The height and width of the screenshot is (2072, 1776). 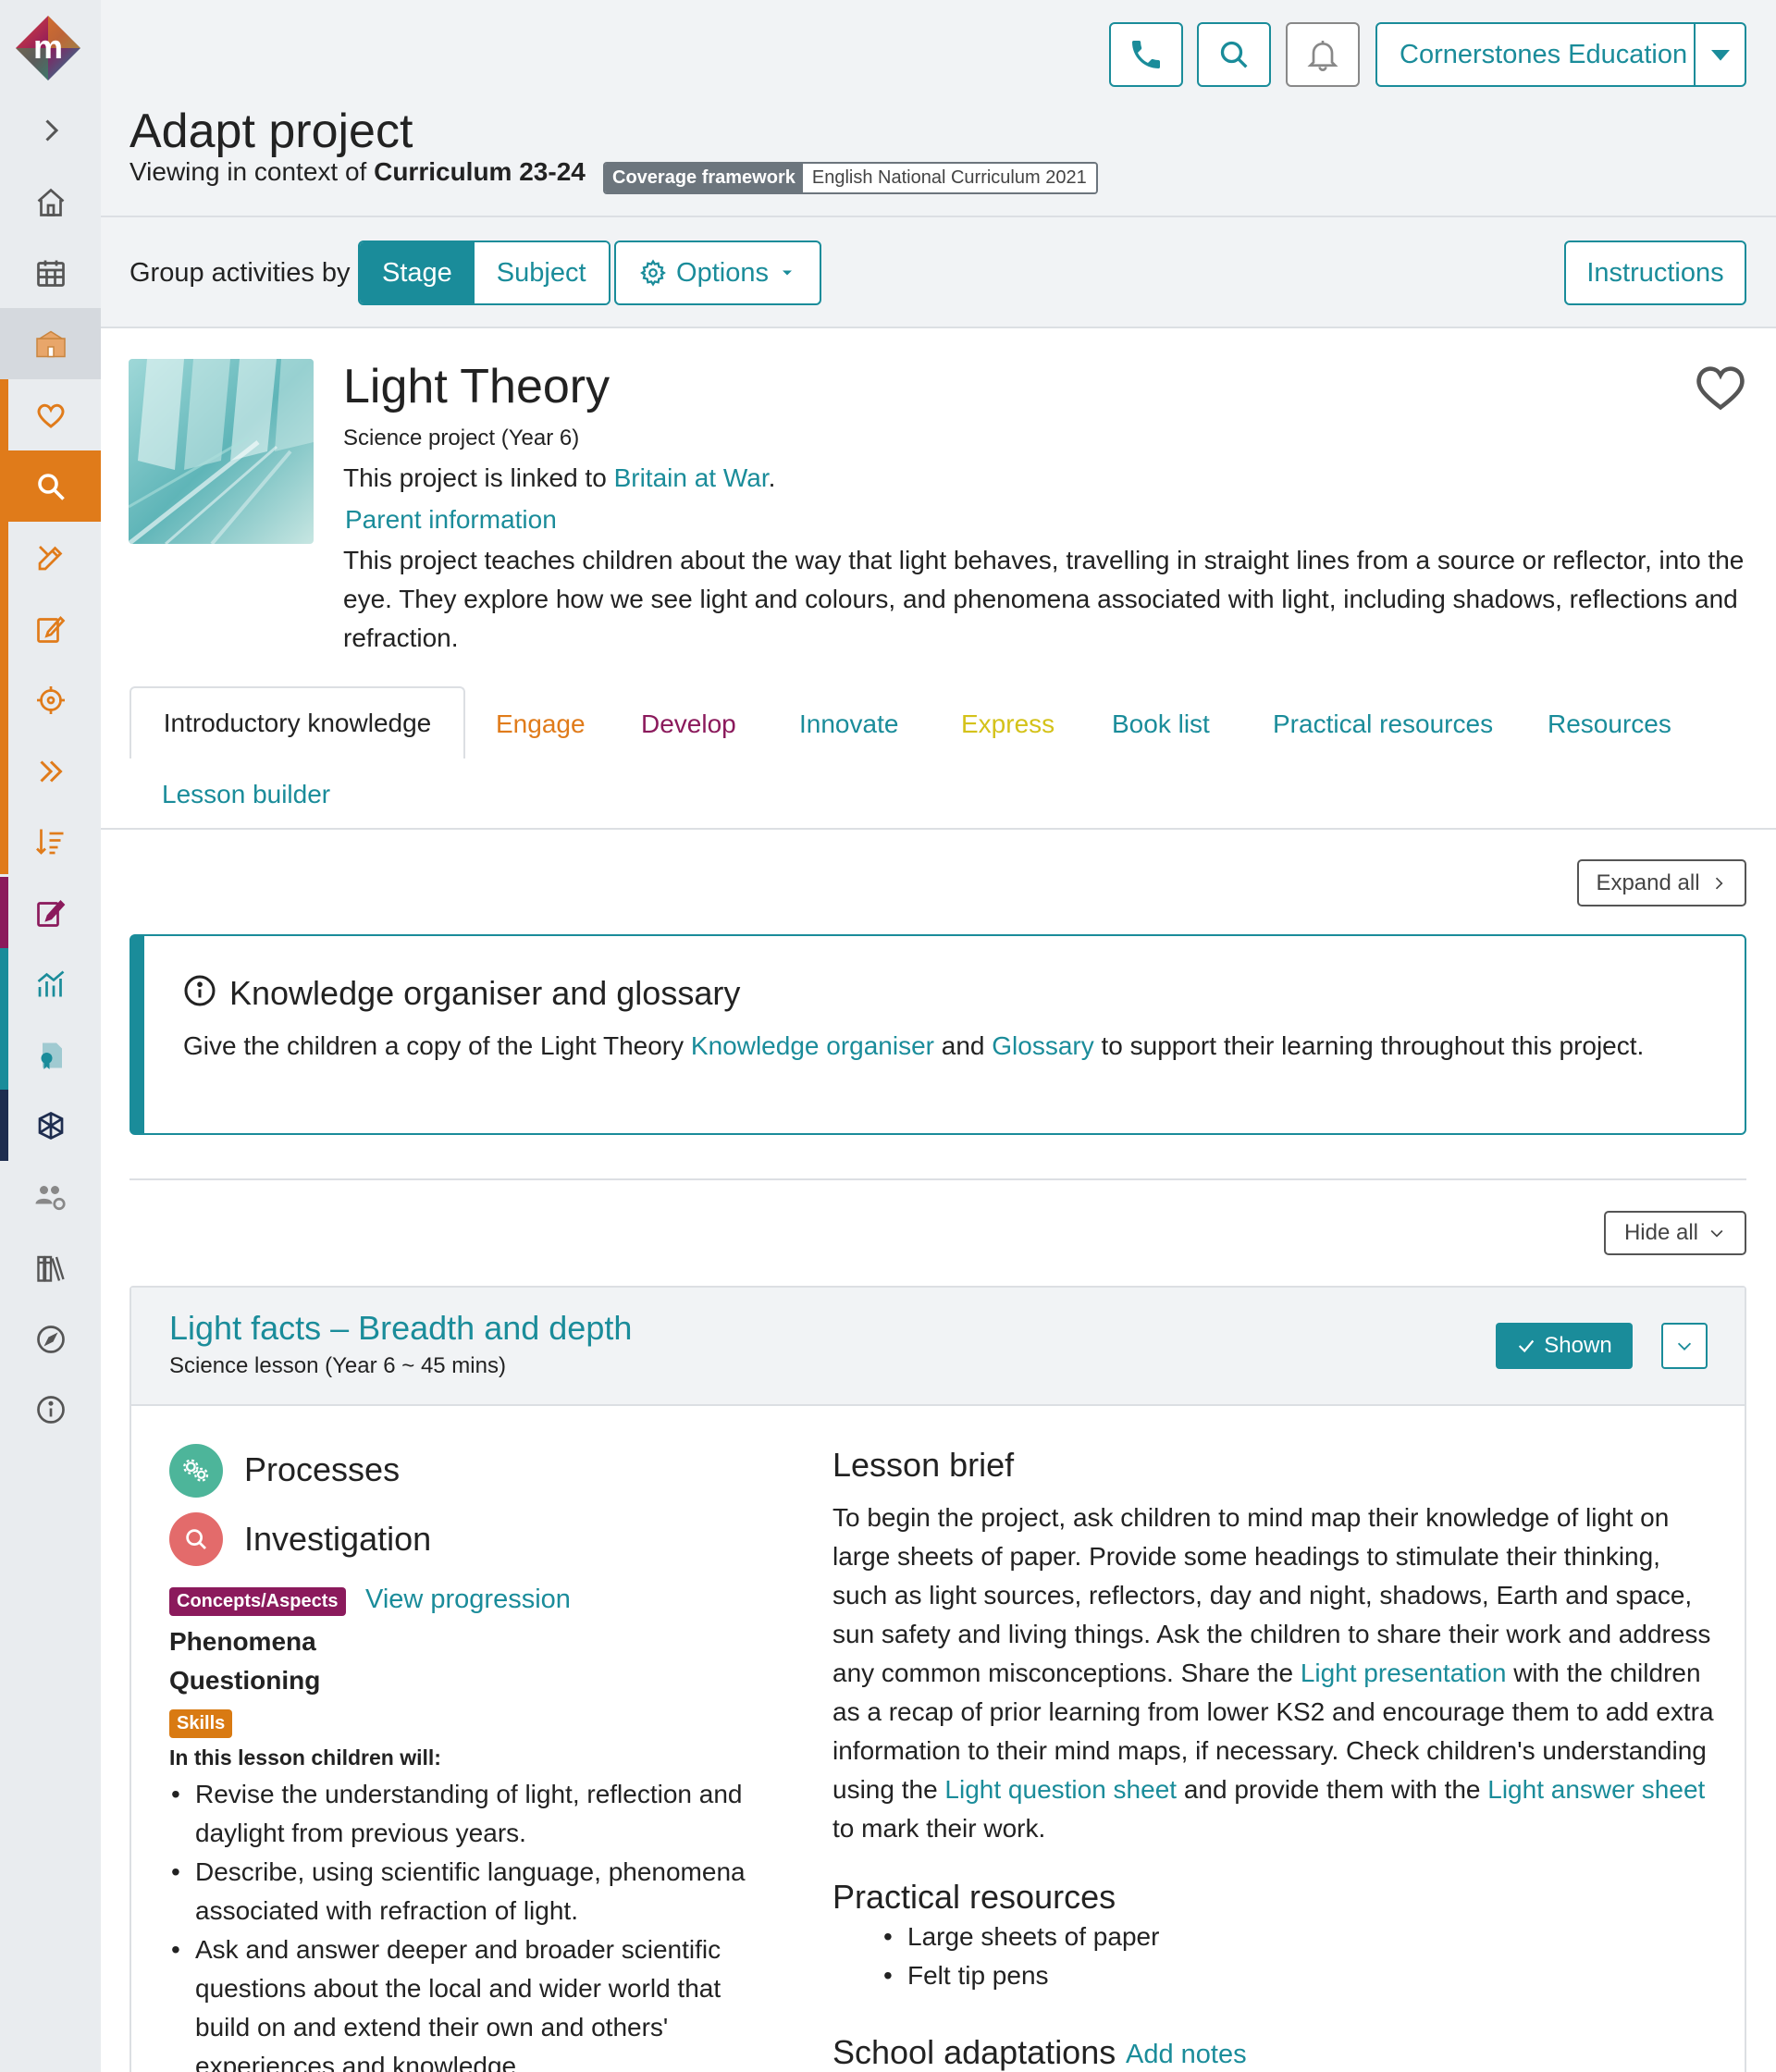 What do you see at coordinates (704, 178) in the screenshot?
I see `coverage-key: Coverage framework` at bounding box center [704, 178].